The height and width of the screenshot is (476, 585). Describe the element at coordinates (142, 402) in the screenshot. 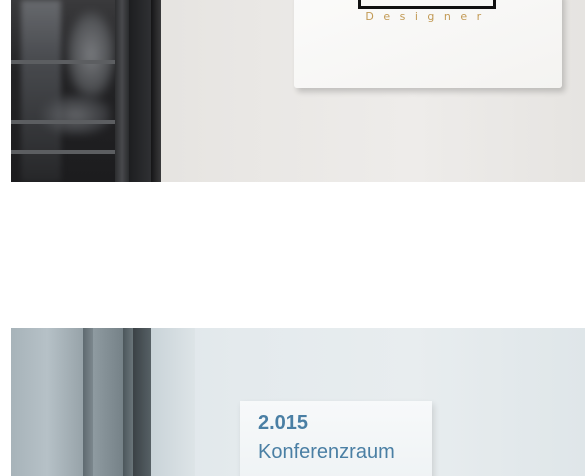

I see `door-frame-outer` at that location.